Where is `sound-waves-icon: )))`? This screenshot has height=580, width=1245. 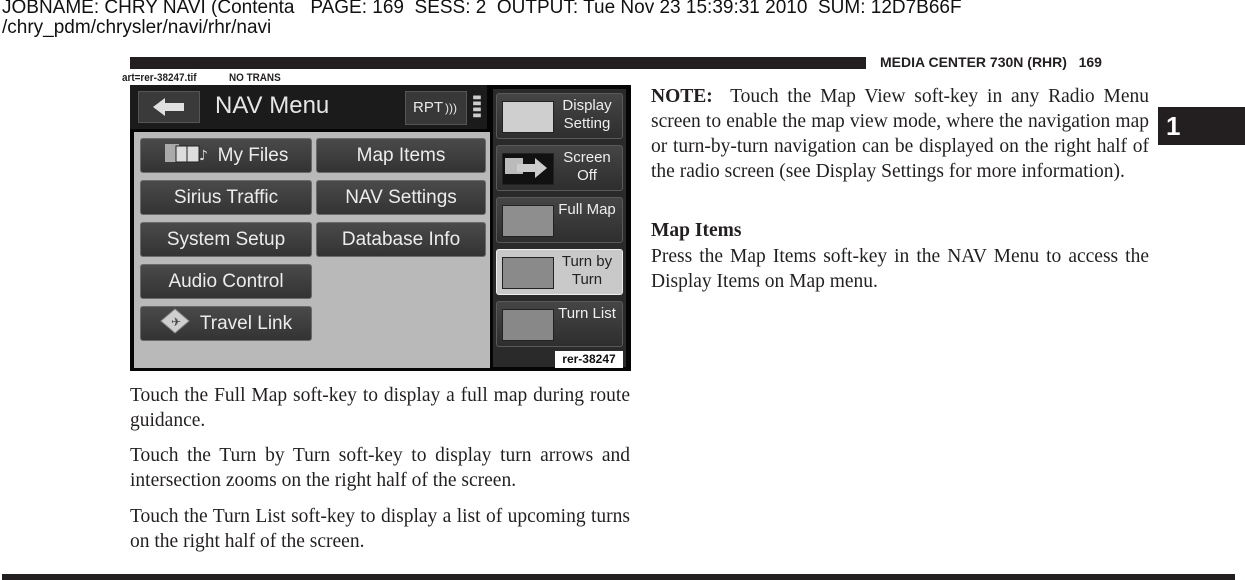 sound-waves-icon: ))) is located at coordinates (451, 108).